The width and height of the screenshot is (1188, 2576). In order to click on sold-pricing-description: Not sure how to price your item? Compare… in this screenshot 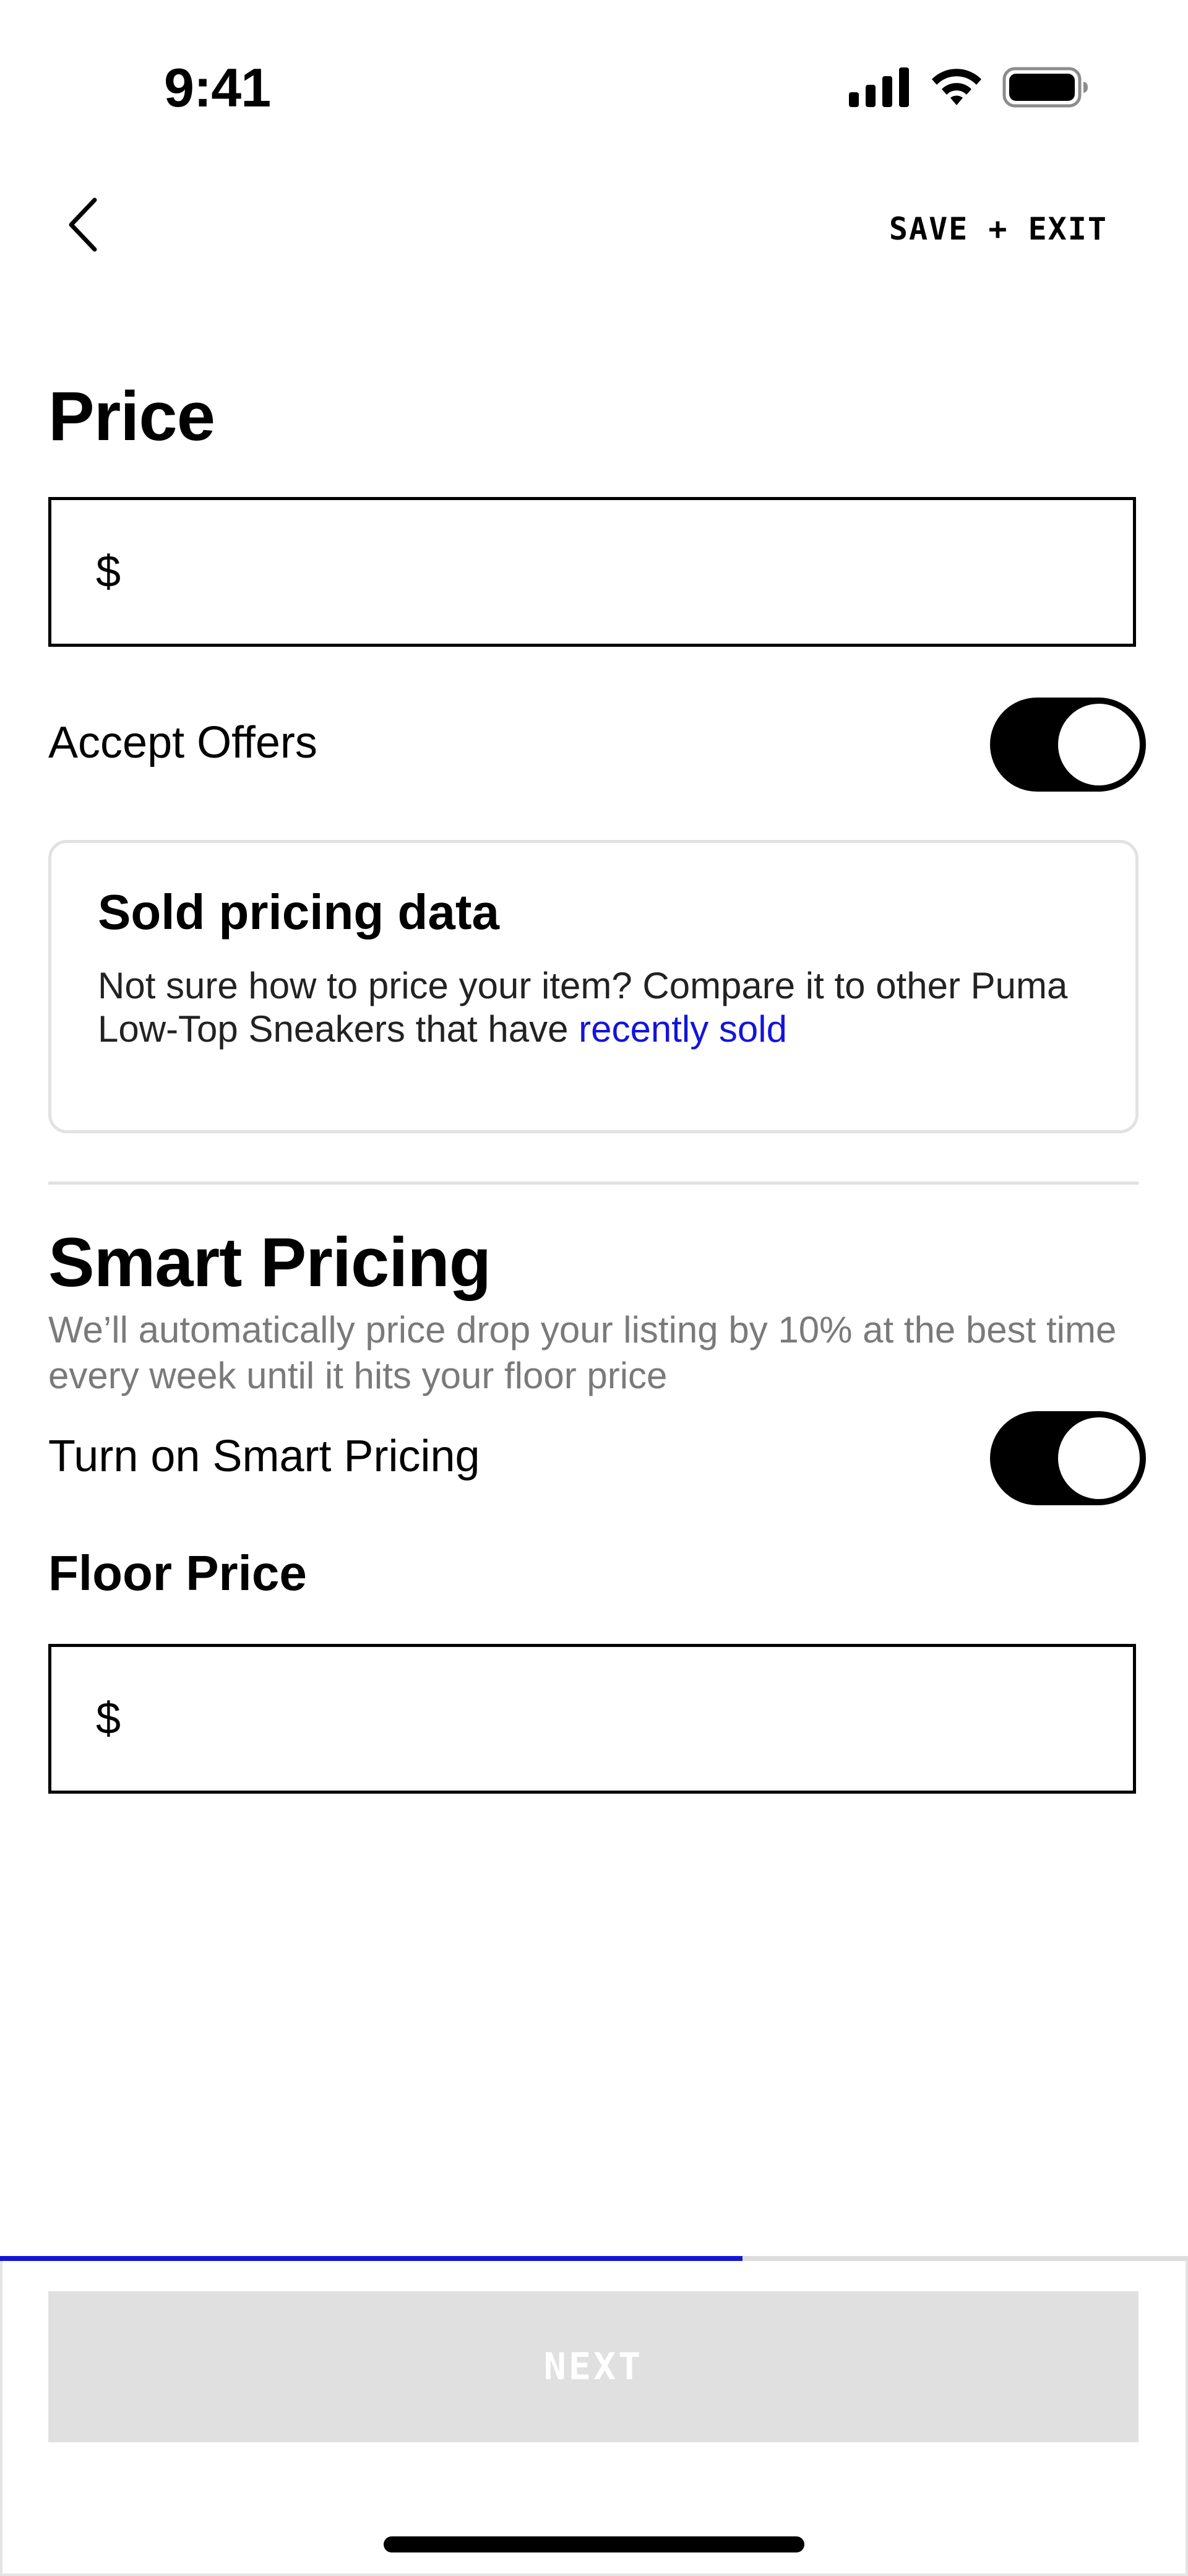, I will do `click(605, 1007)`.